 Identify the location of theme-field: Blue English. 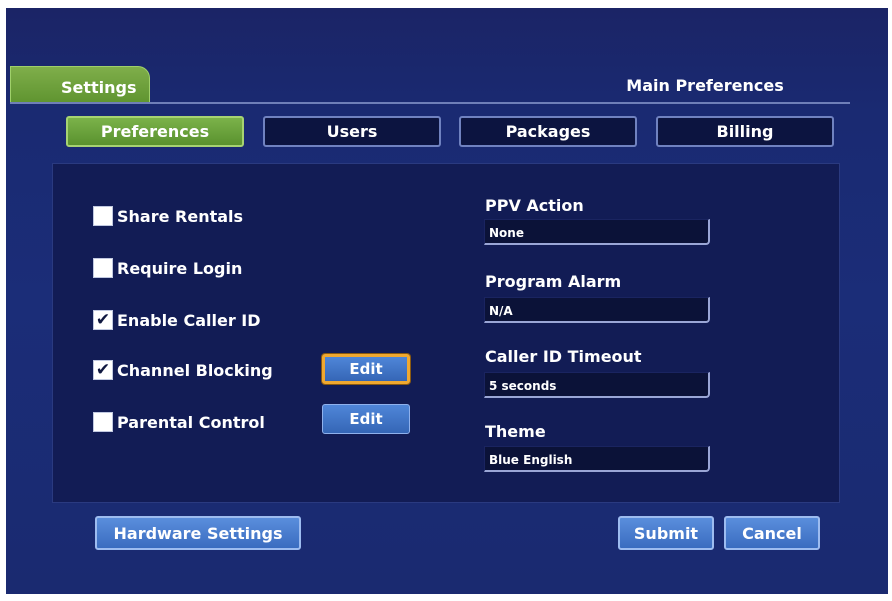
(597, 459).